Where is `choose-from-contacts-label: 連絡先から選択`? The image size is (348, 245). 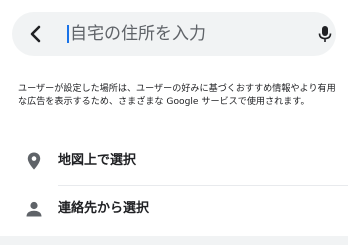
choose-from-contacts-label: 連絡先から選択 is located at coordinates (104, 208).